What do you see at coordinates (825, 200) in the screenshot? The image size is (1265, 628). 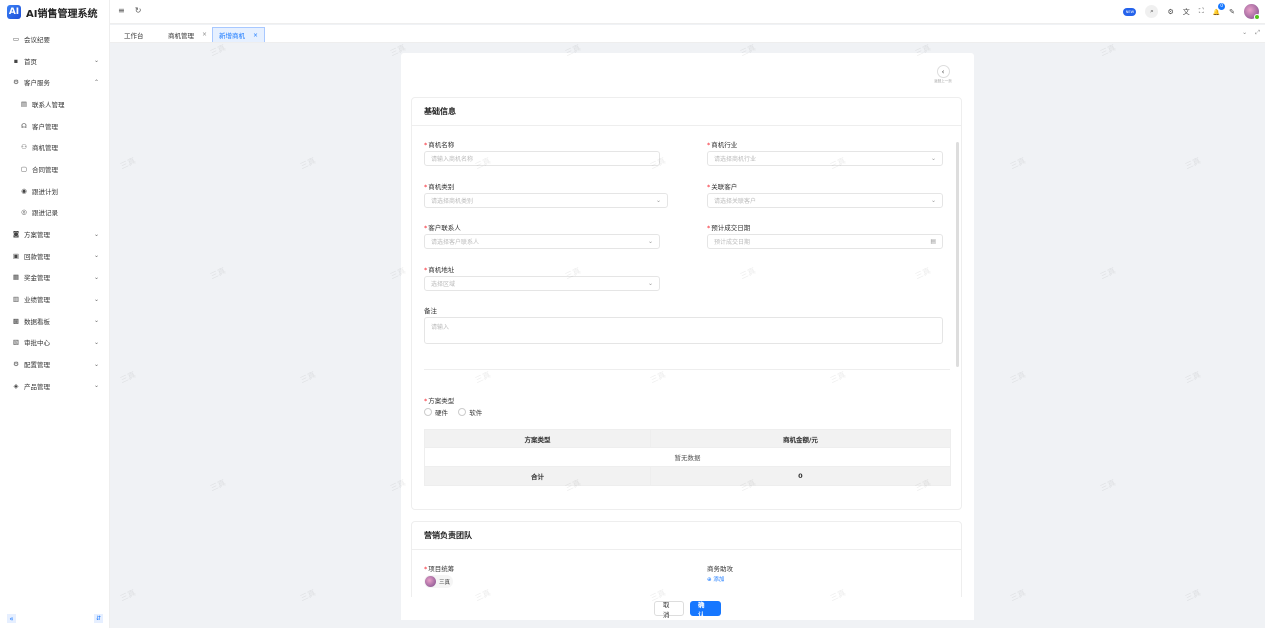 I see `customer-select: 请选择关联客户 ⌄` at bounding box center [825, 200].